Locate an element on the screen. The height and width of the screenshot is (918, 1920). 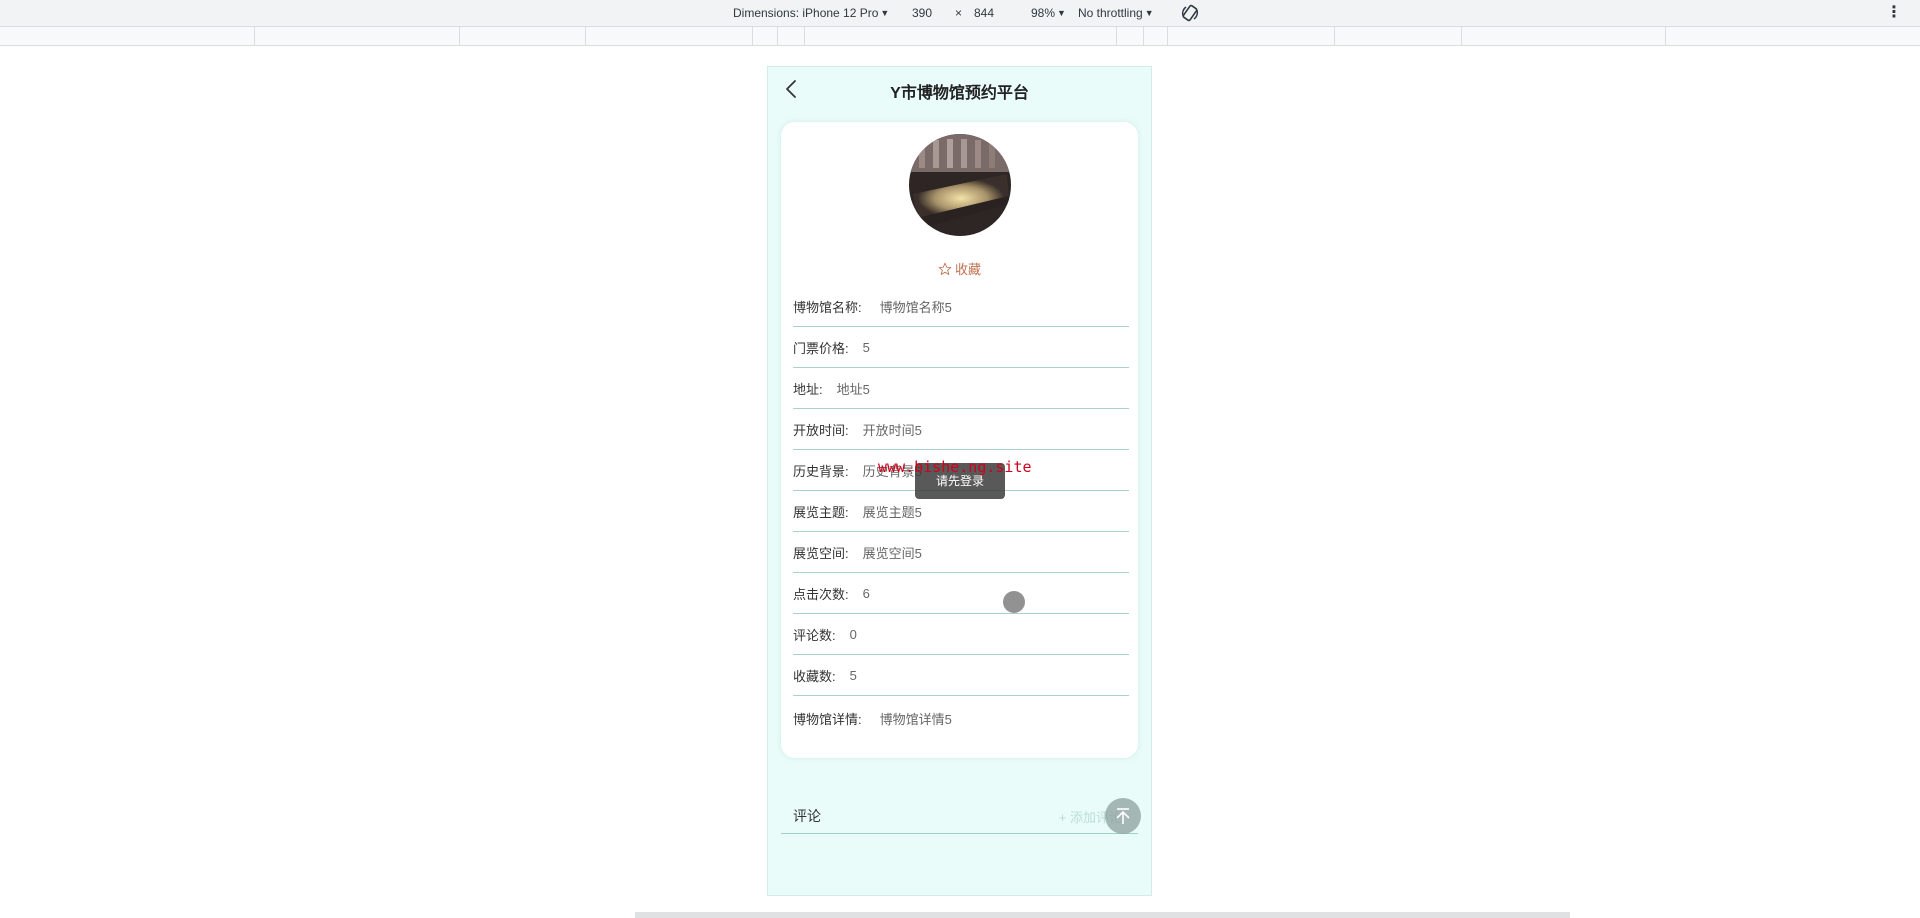
info-row-address: 地址: 地址5 is located at coordinates (961, 388).